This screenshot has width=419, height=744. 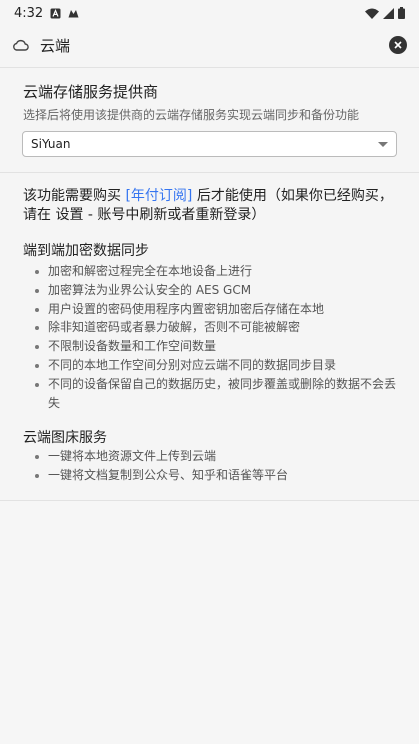 I want to click on list-item: 除非知道密码或者暴力破解，否则不可能被解密, so click(x=216, y=327).